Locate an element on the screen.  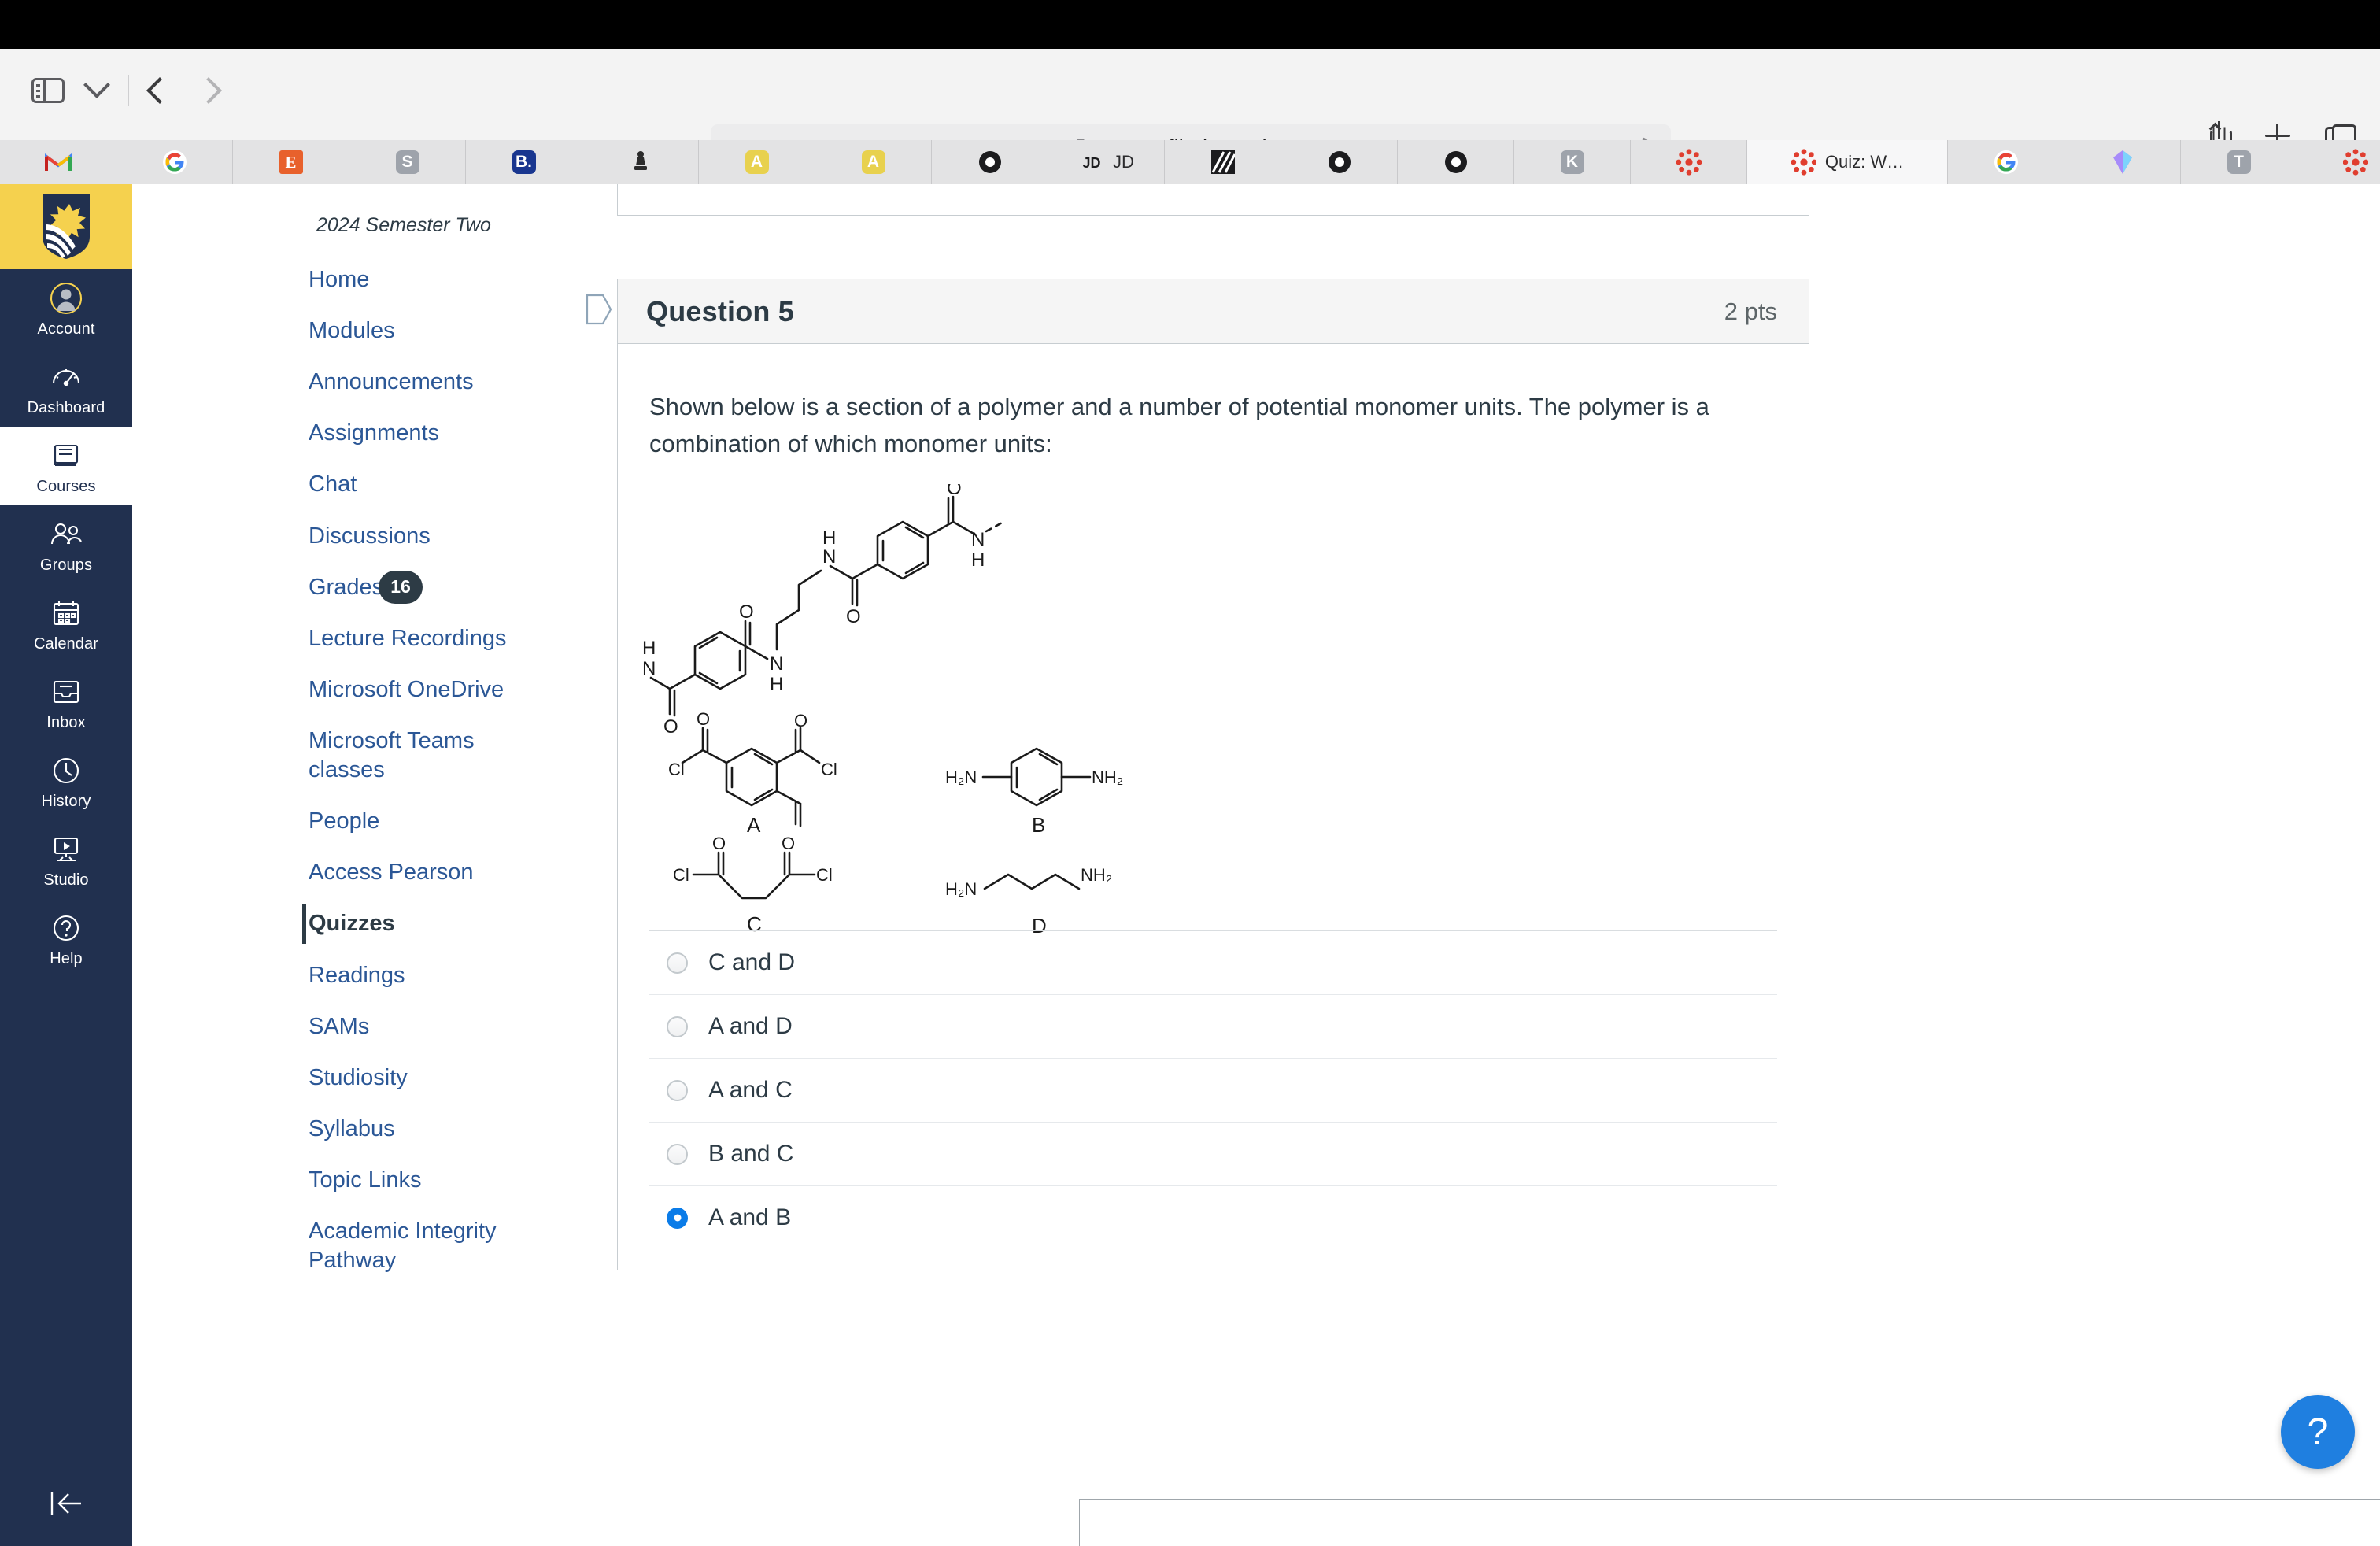
browser-tab-jd-tab: JD JD is located at coordinates (1106, 162).